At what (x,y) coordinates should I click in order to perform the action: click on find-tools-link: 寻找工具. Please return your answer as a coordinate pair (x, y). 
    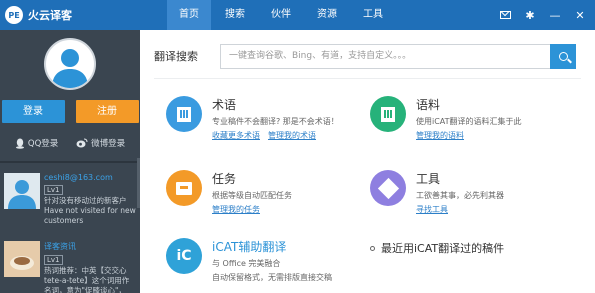
    Looking at the image, I should click on (432, 209).